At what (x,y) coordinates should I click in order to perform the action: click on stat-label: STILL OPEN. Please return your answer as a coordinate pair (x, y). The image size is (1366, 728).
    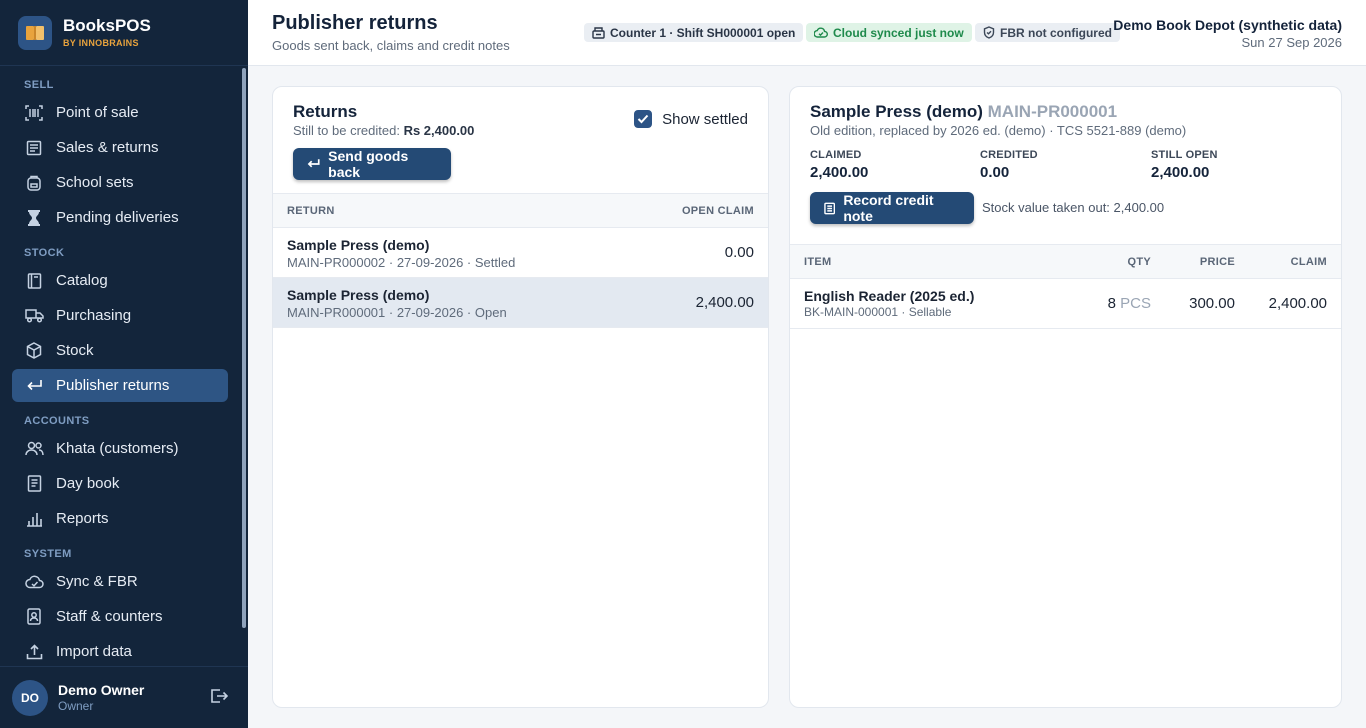
    Looking at the image, I should click on (1184, 155).